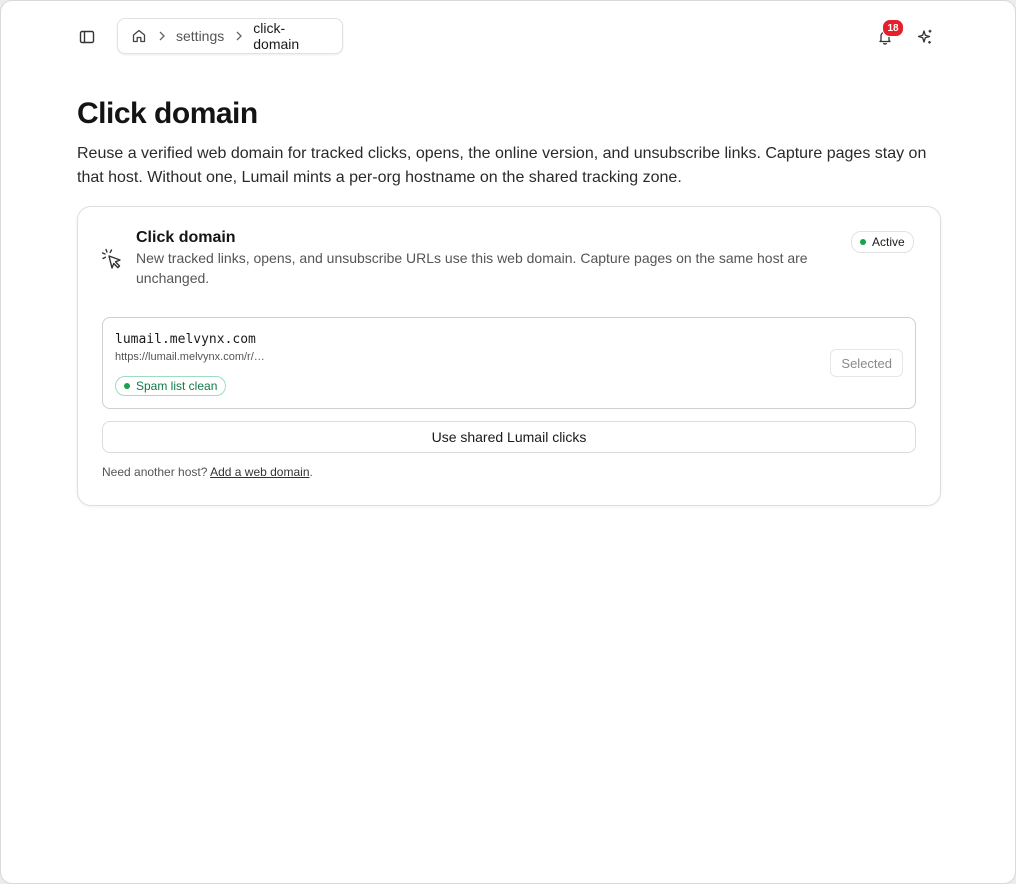 The image size is (1016, 884). I want to click on footer-suffix: ., so click(311, 472).